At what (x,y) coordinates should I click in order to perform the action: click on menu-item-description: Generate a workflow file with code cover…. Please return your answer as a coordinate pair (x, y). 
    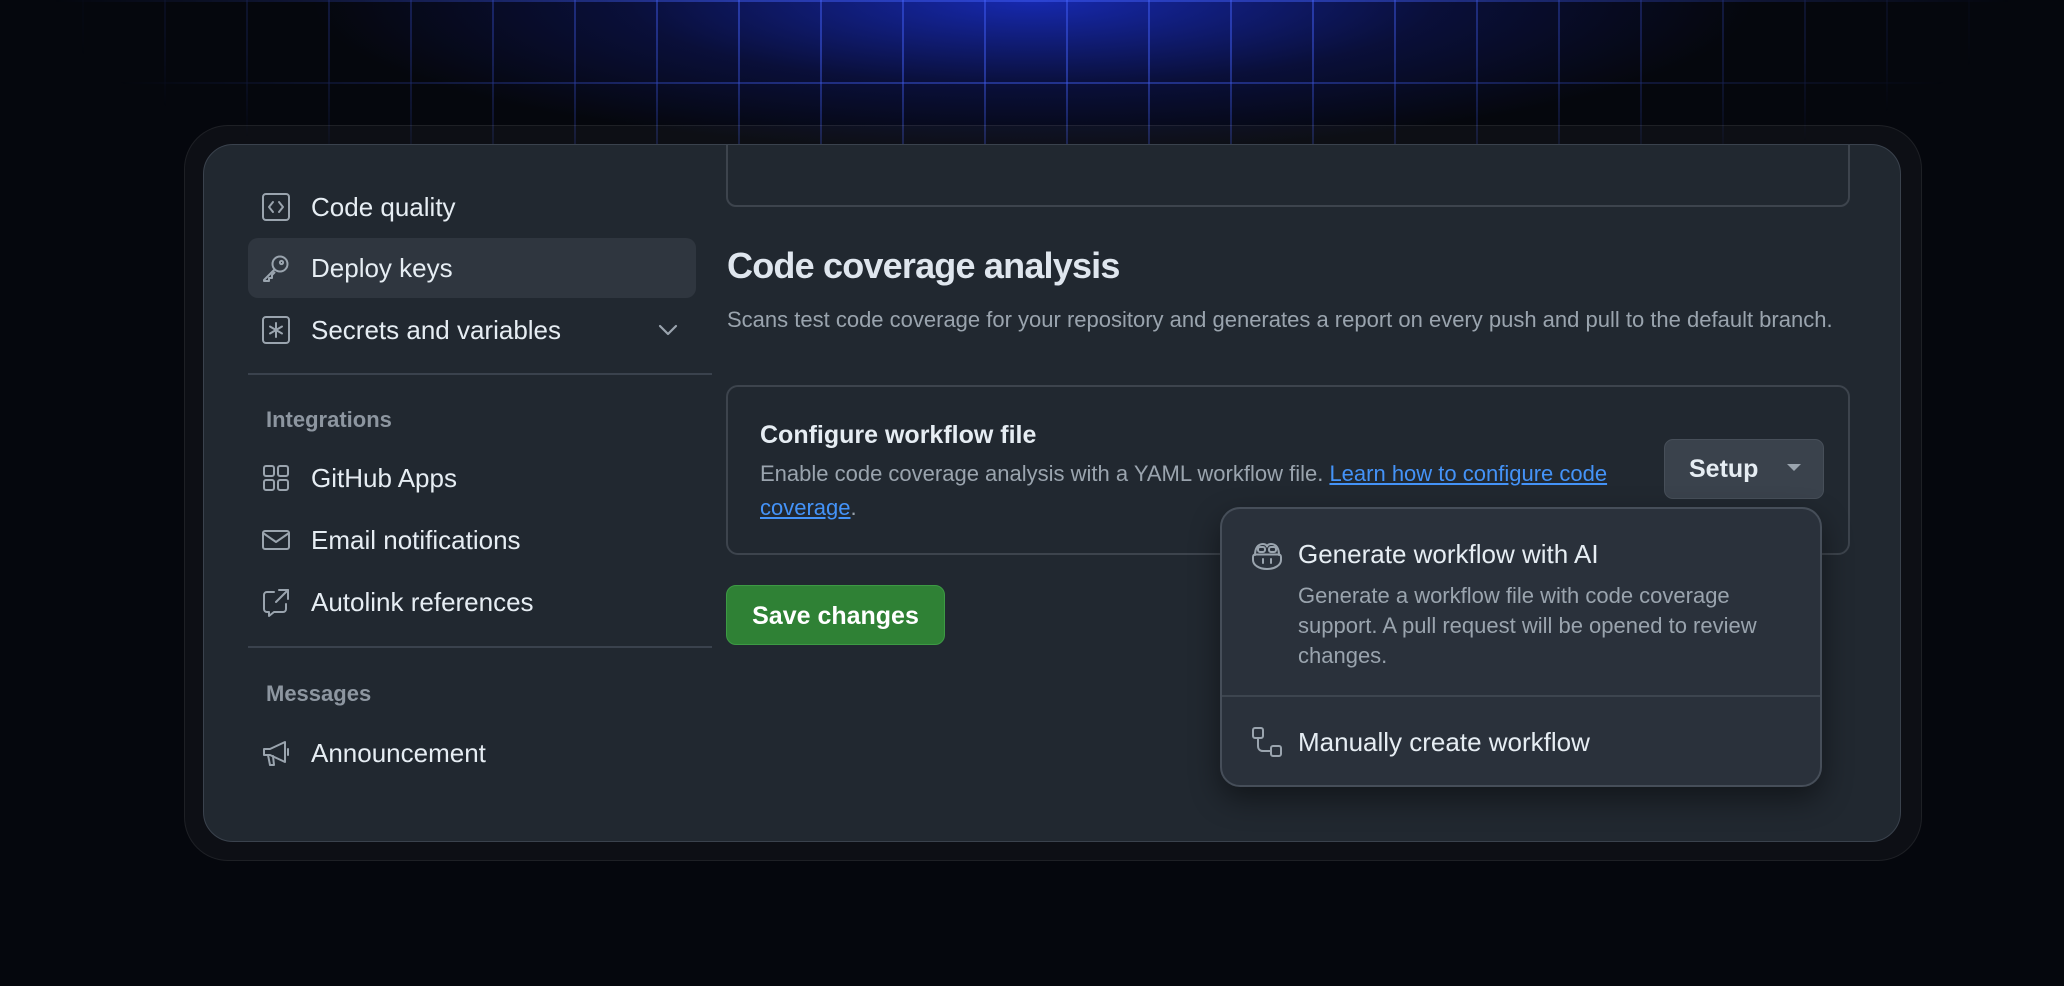
    Looking at the image, I should click on (1527, 625).